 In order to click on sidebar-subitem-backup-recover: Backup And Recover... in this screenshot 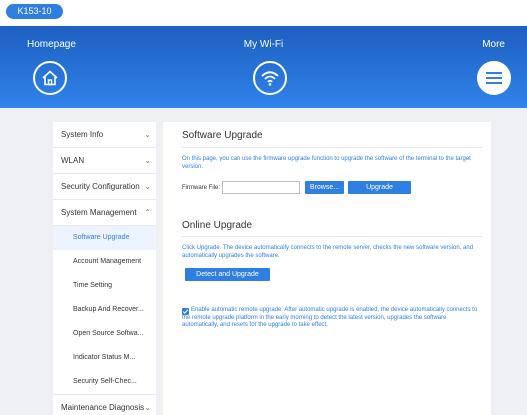, I will do `click(104, 310)`.